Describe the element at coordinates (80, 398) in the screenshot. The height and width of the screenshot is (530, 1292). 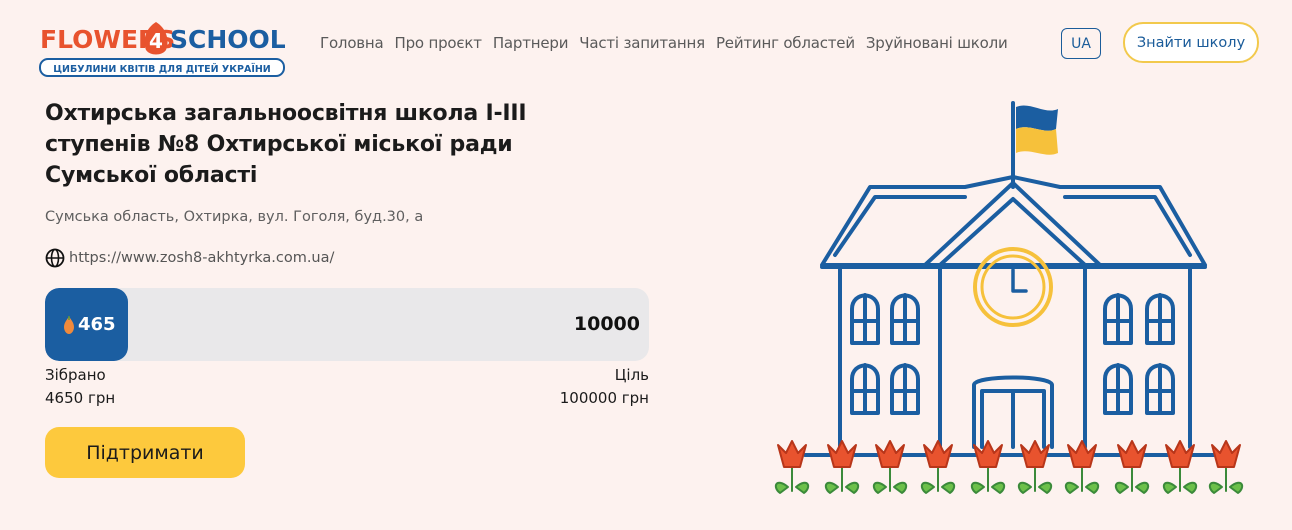
I see `collected-amount: 4650 грн` at that location.